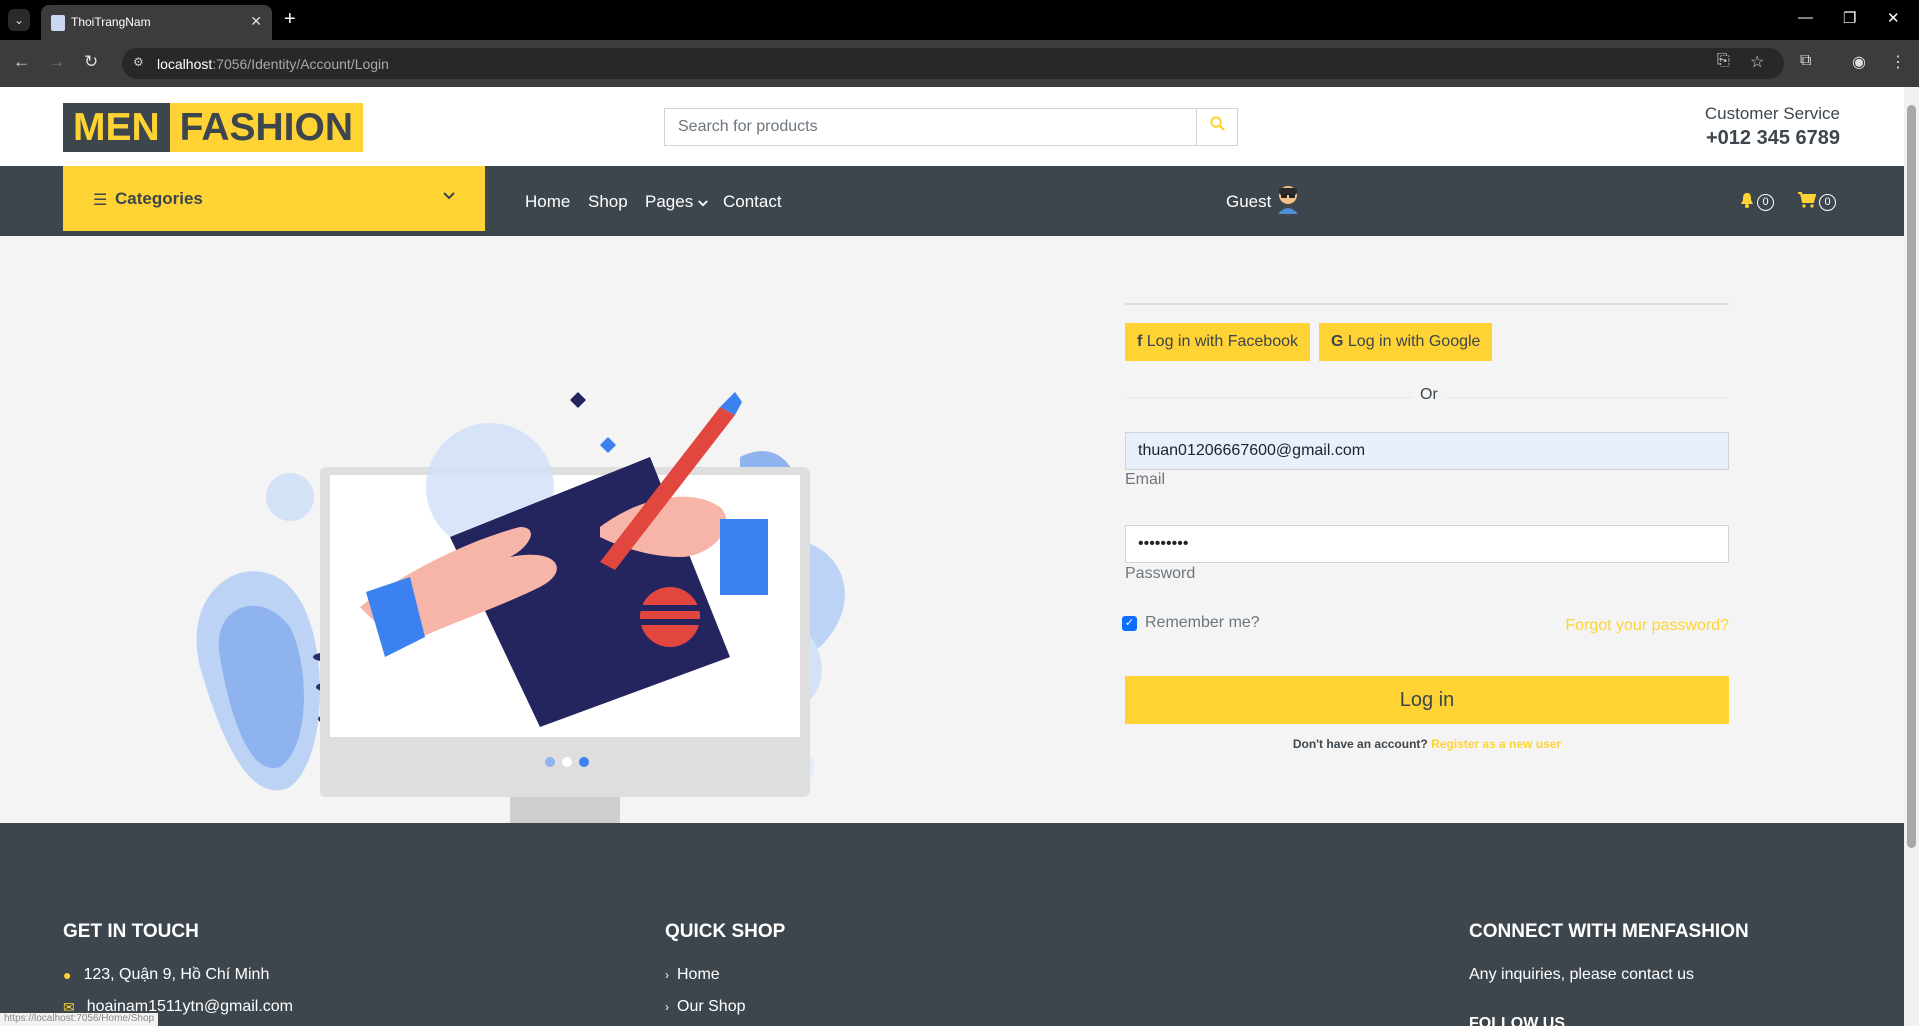 The image size is (1919, 1026). I want to click on url-host: localhost, so click(185, 64).